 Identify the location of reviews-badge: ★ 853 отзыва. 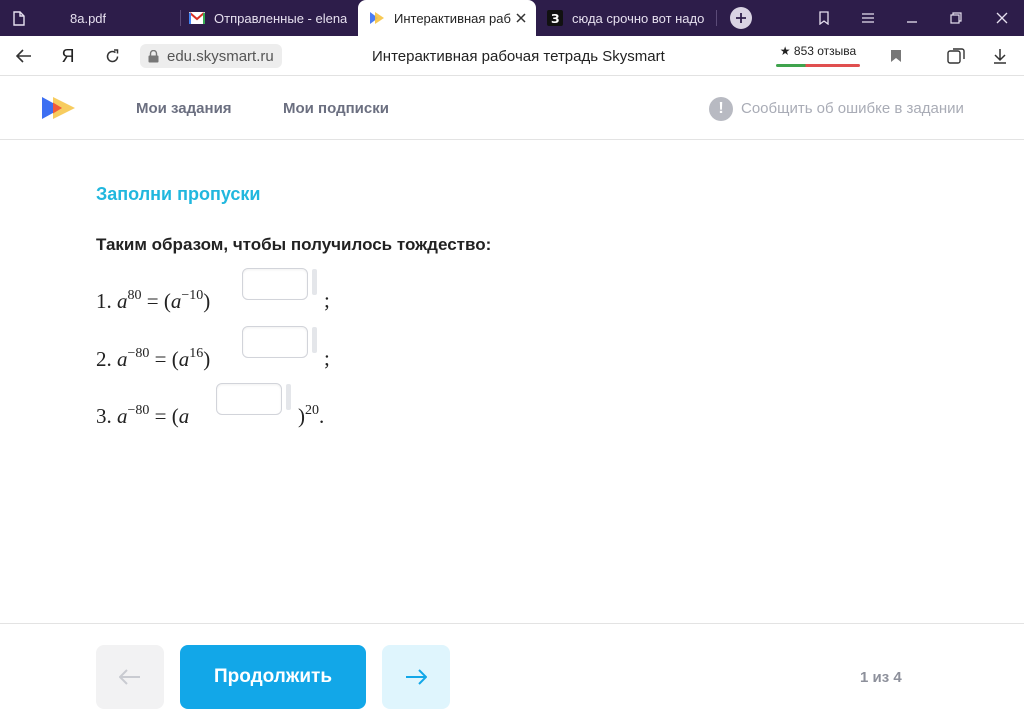
(818, 56).